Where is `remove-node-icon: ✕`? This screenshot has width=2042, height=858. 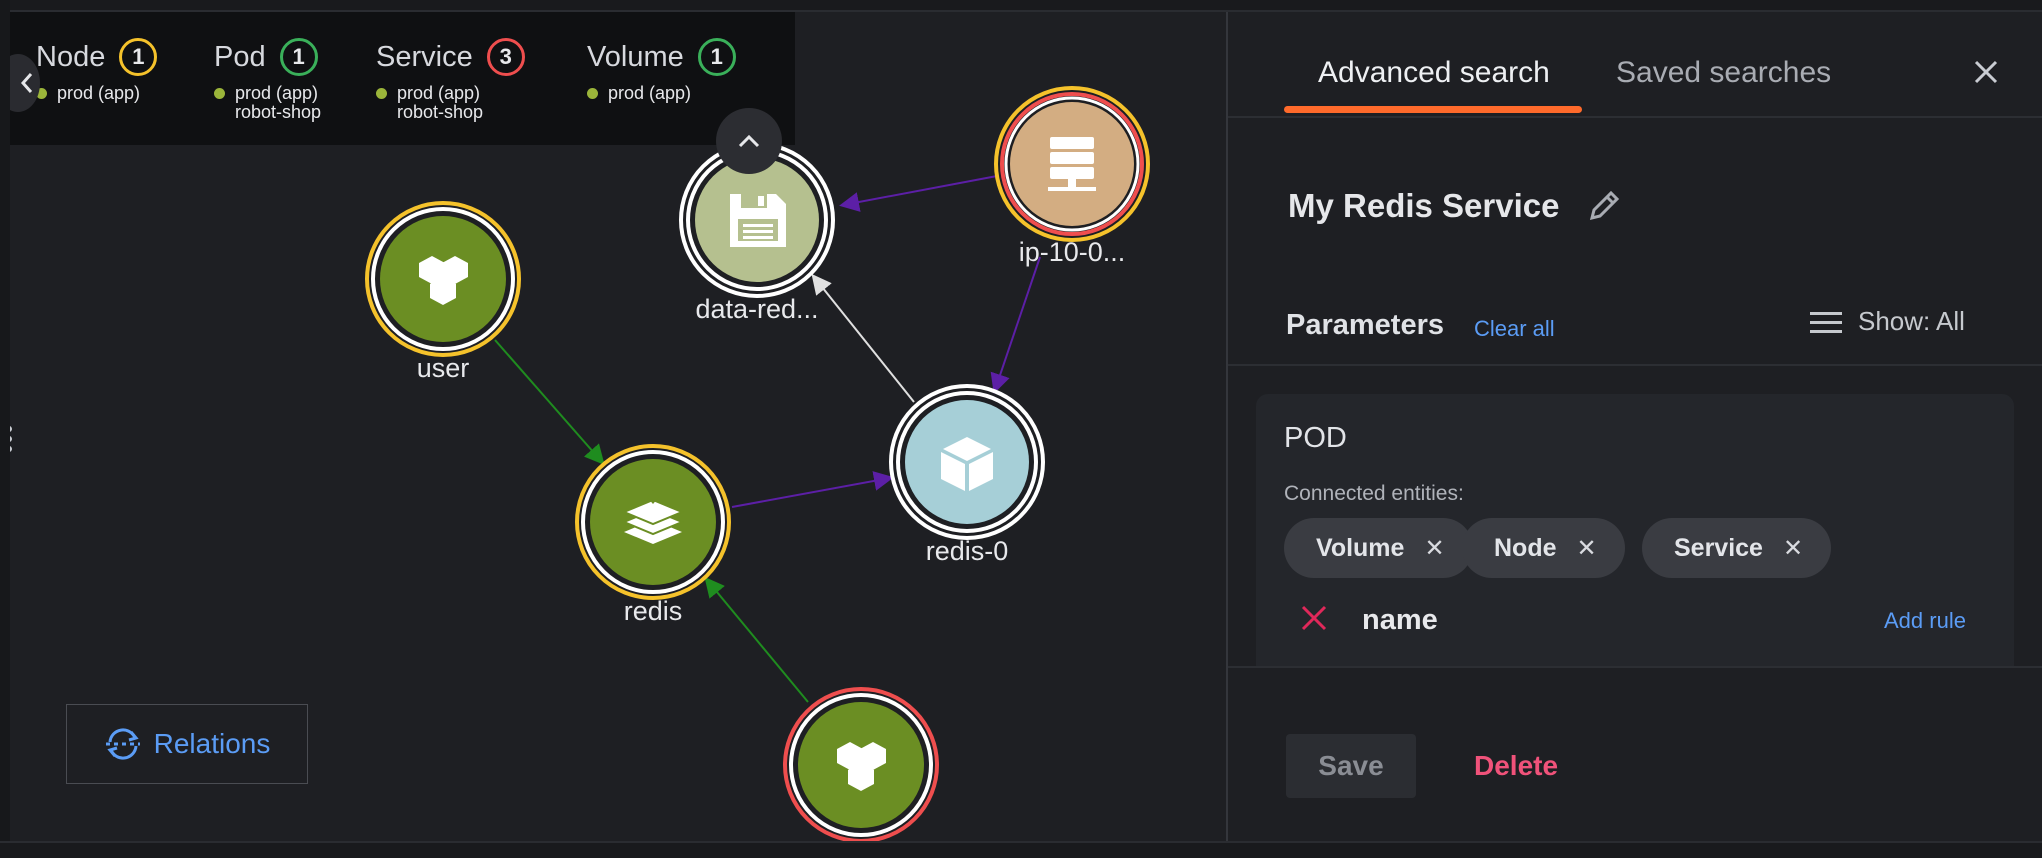
remove-node-icon: ✕ is located at coordinates (1587, 548).